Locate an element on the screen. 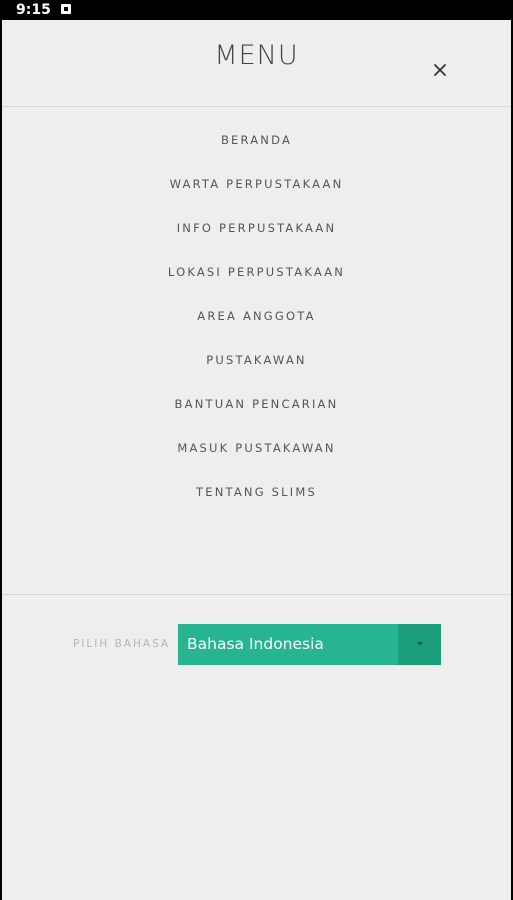  nav-item-masuk-pustakawan: MASUK PUSTAKAWAN is located at coordinates (256, 448).